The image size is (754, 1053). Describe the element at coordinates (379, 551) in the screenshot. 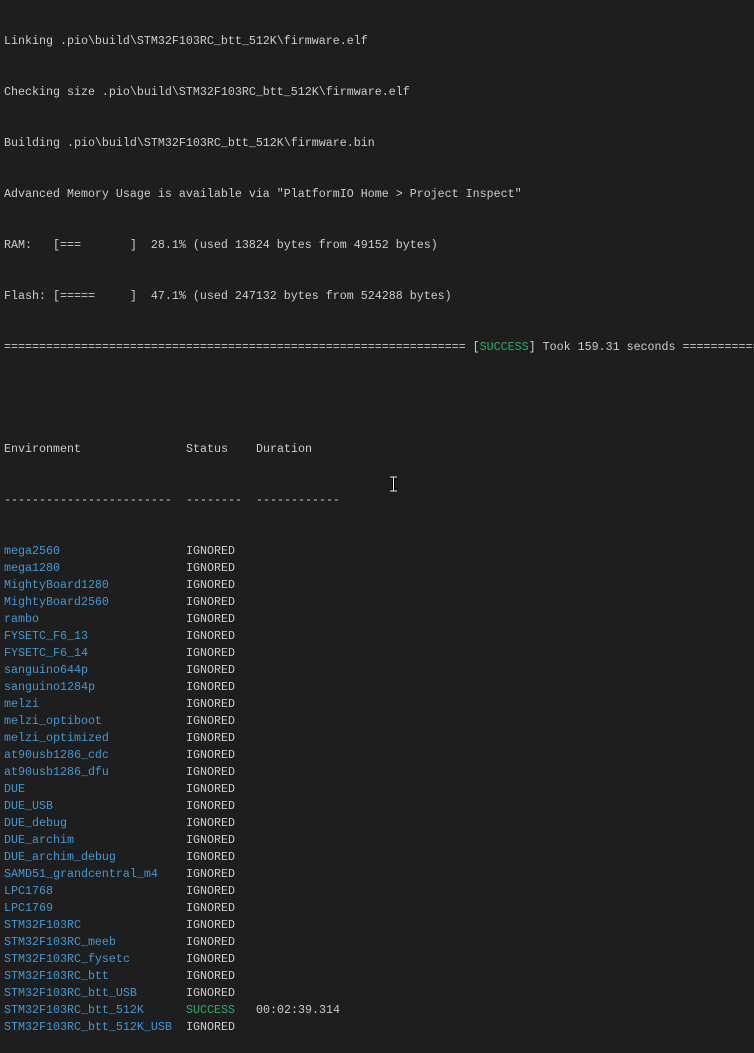

I see `table-row: mega2560 IGNORED` at that location.